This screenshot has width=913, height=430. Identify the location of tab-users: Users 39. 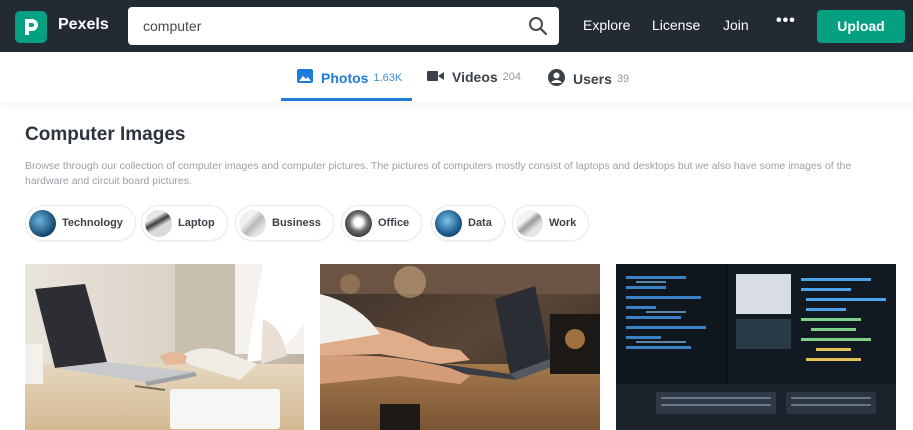
(588, 79).